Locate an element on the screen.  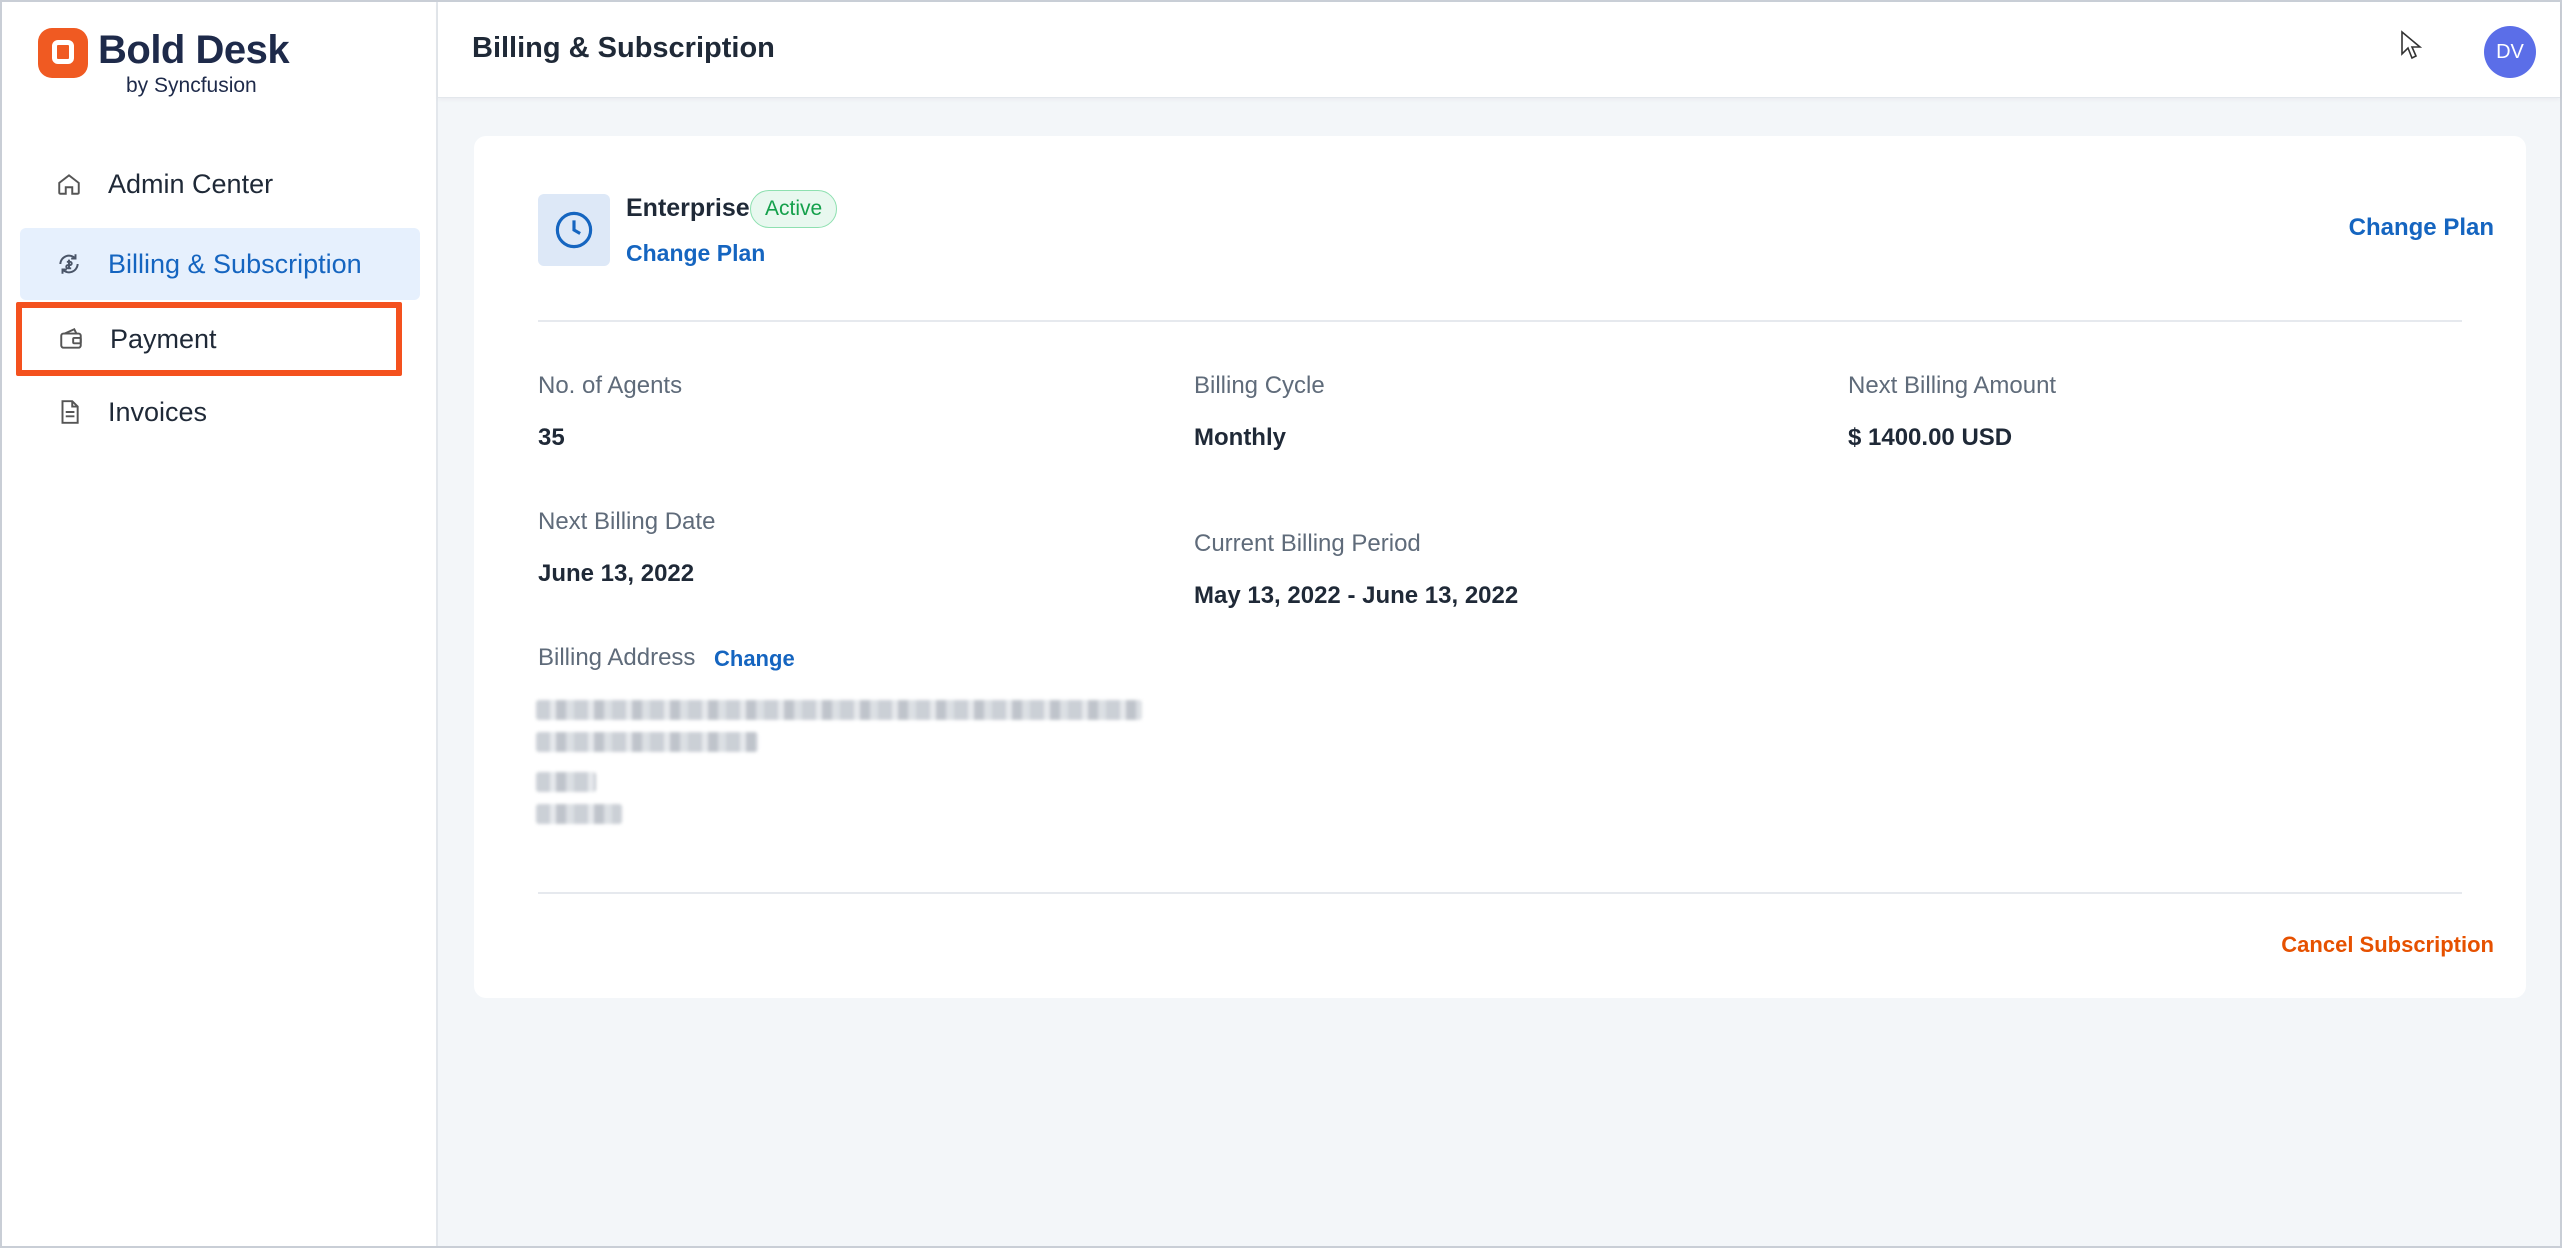
change-address-link: Change is located at coordinates (754, 659).